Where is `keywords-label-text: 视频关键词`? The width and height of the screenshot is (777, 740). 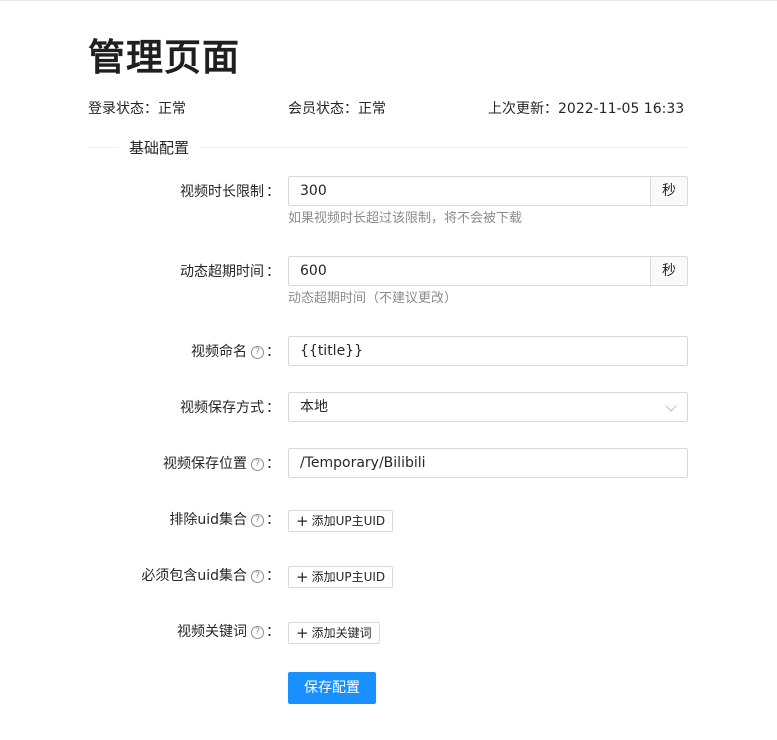 keywords-label-text: 视频关键词 is located at coordinates (212, 632).